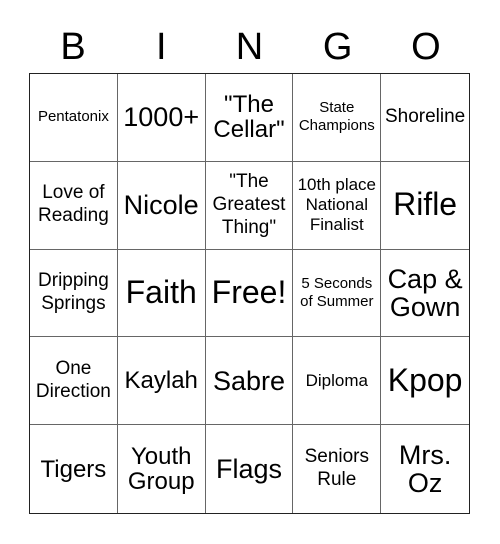 The image size is (500, 544). What do you see at coordinates (161, 118) in the screenshot?
I see `bingo-cell: 1000+` at bounding box center [161, 118].